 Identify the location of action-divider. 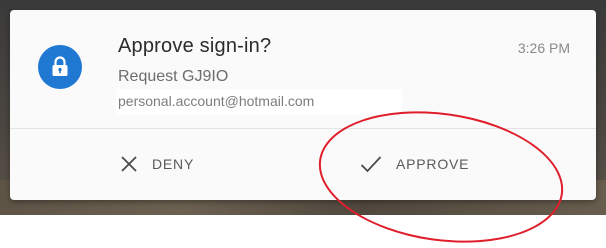
(303, 128).